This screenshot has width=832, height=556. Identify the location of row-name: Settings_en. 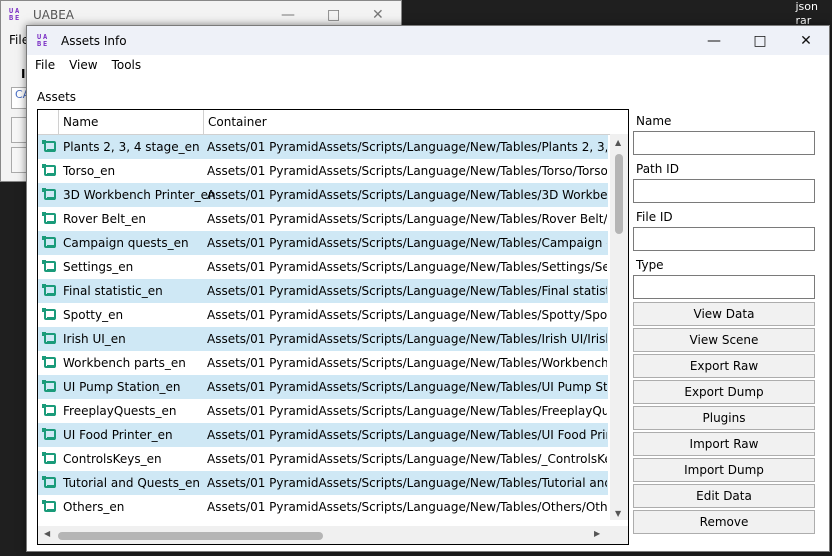
(98, 267).